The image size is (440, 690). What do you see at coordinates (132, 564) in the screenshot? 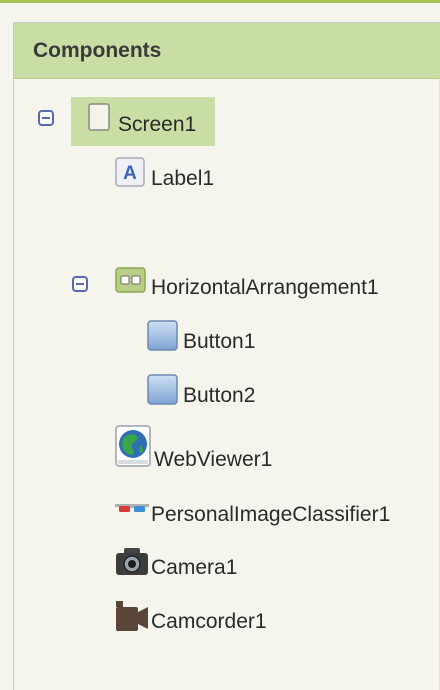
I see `camera-icon` at bounding box center [132, 564].